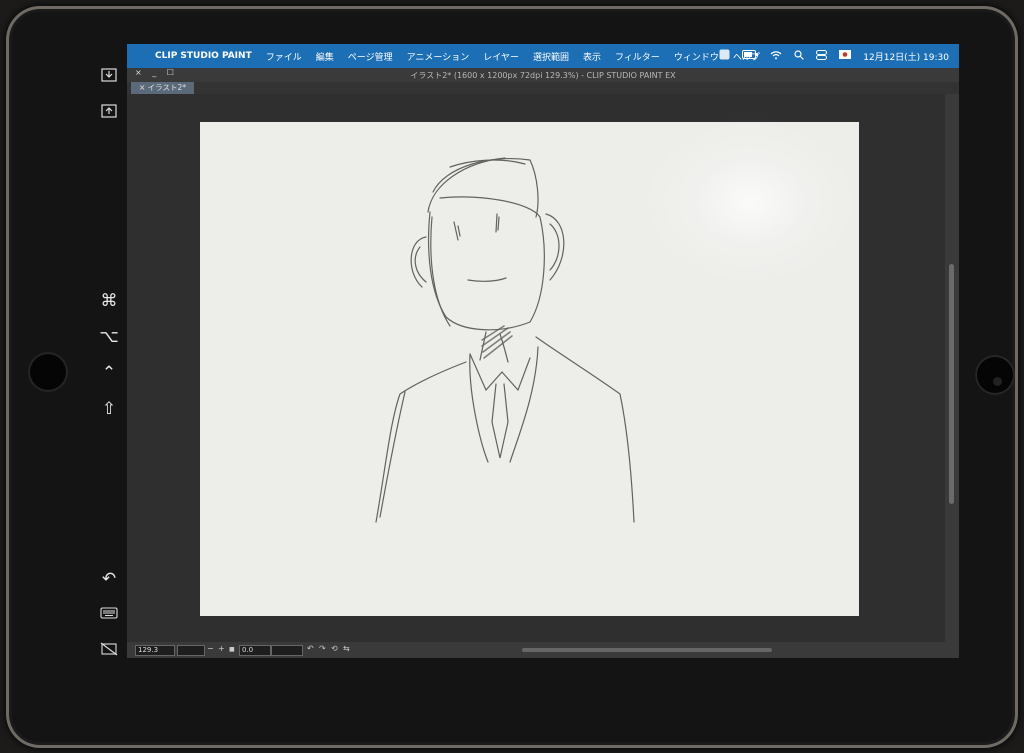 The height and width of the screenshot is (753, 1024). What do you see at coordinates (438, 56) in the screenshot?
I see `menu-animation: アニメーション` at bounding box center [438, 56].